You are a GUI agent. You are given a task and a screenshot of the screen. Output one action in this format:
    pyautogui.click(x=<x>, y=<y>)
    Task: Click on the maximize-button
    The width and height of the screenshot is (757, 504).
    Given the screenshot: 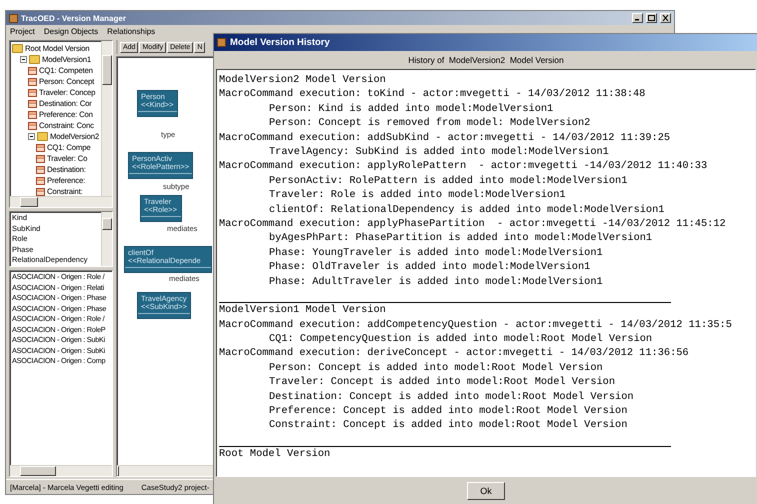 What is the action you would take?
    pyautogui.click(x=651, y=18)
    